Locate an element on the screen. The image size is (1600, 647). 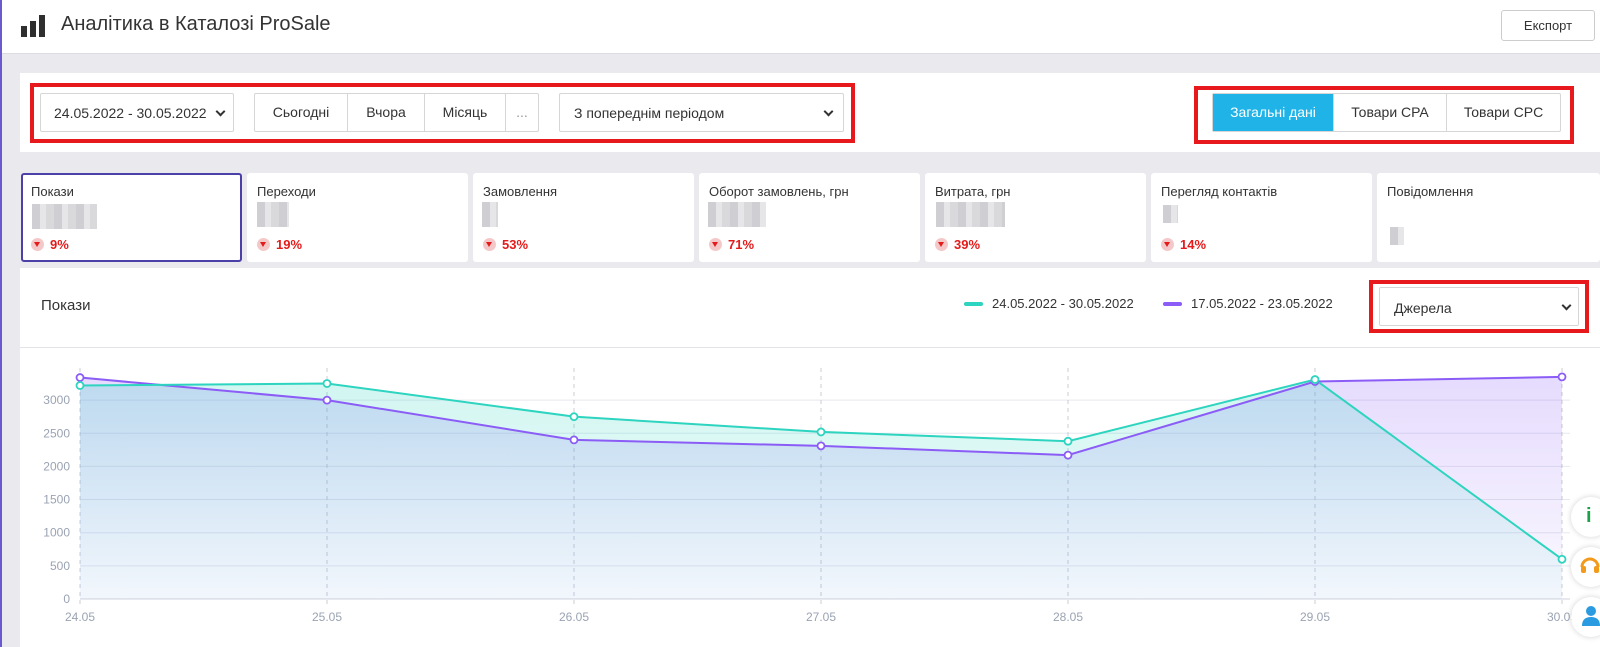
highlight-box-source-select is located at coordinates (1479, 306).